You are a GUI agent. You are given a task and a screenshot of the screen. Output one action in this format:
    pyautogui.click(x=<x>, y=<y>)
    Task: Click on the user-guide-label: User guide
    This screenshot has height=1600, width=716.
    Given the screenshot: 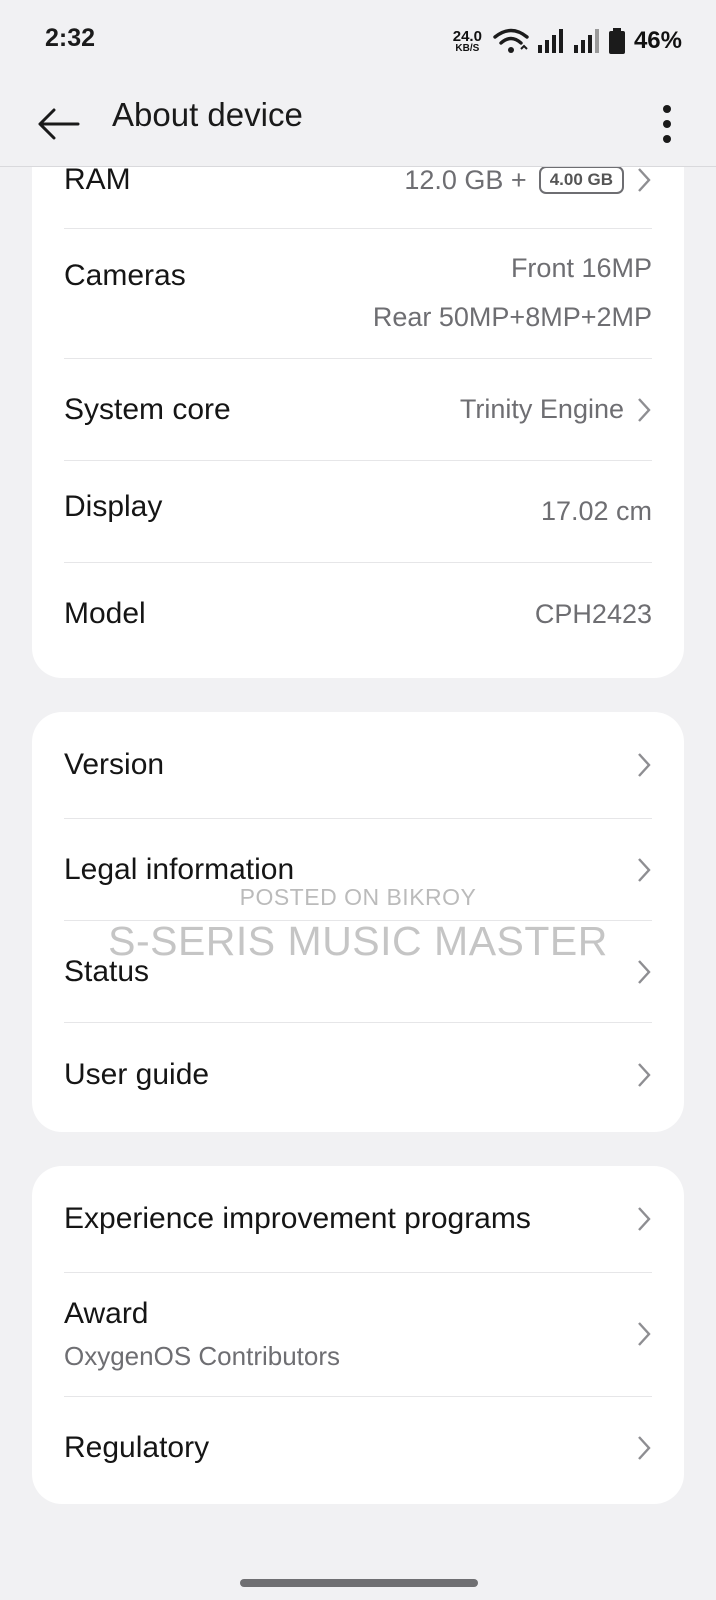 What is the action you would take?
    pyautogui.click(x=137, y=1074)
    